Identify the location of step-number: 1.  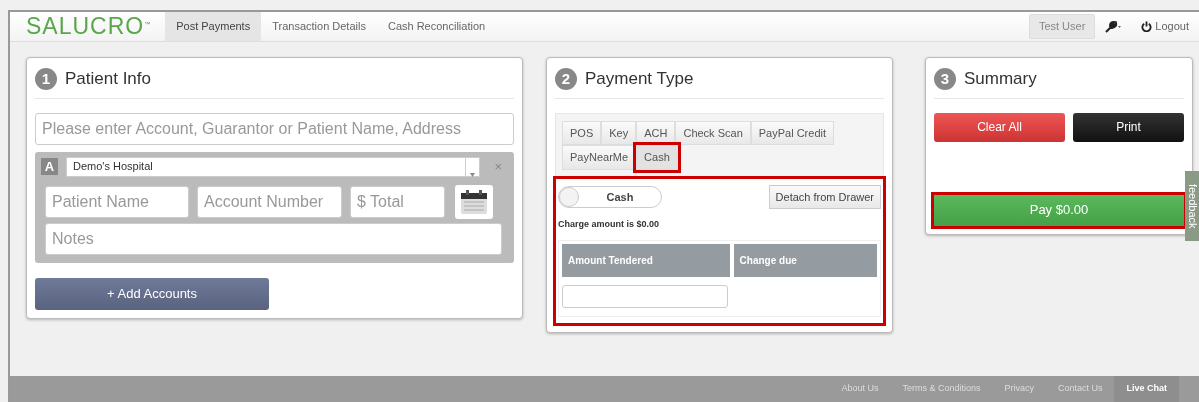
(46, 78).